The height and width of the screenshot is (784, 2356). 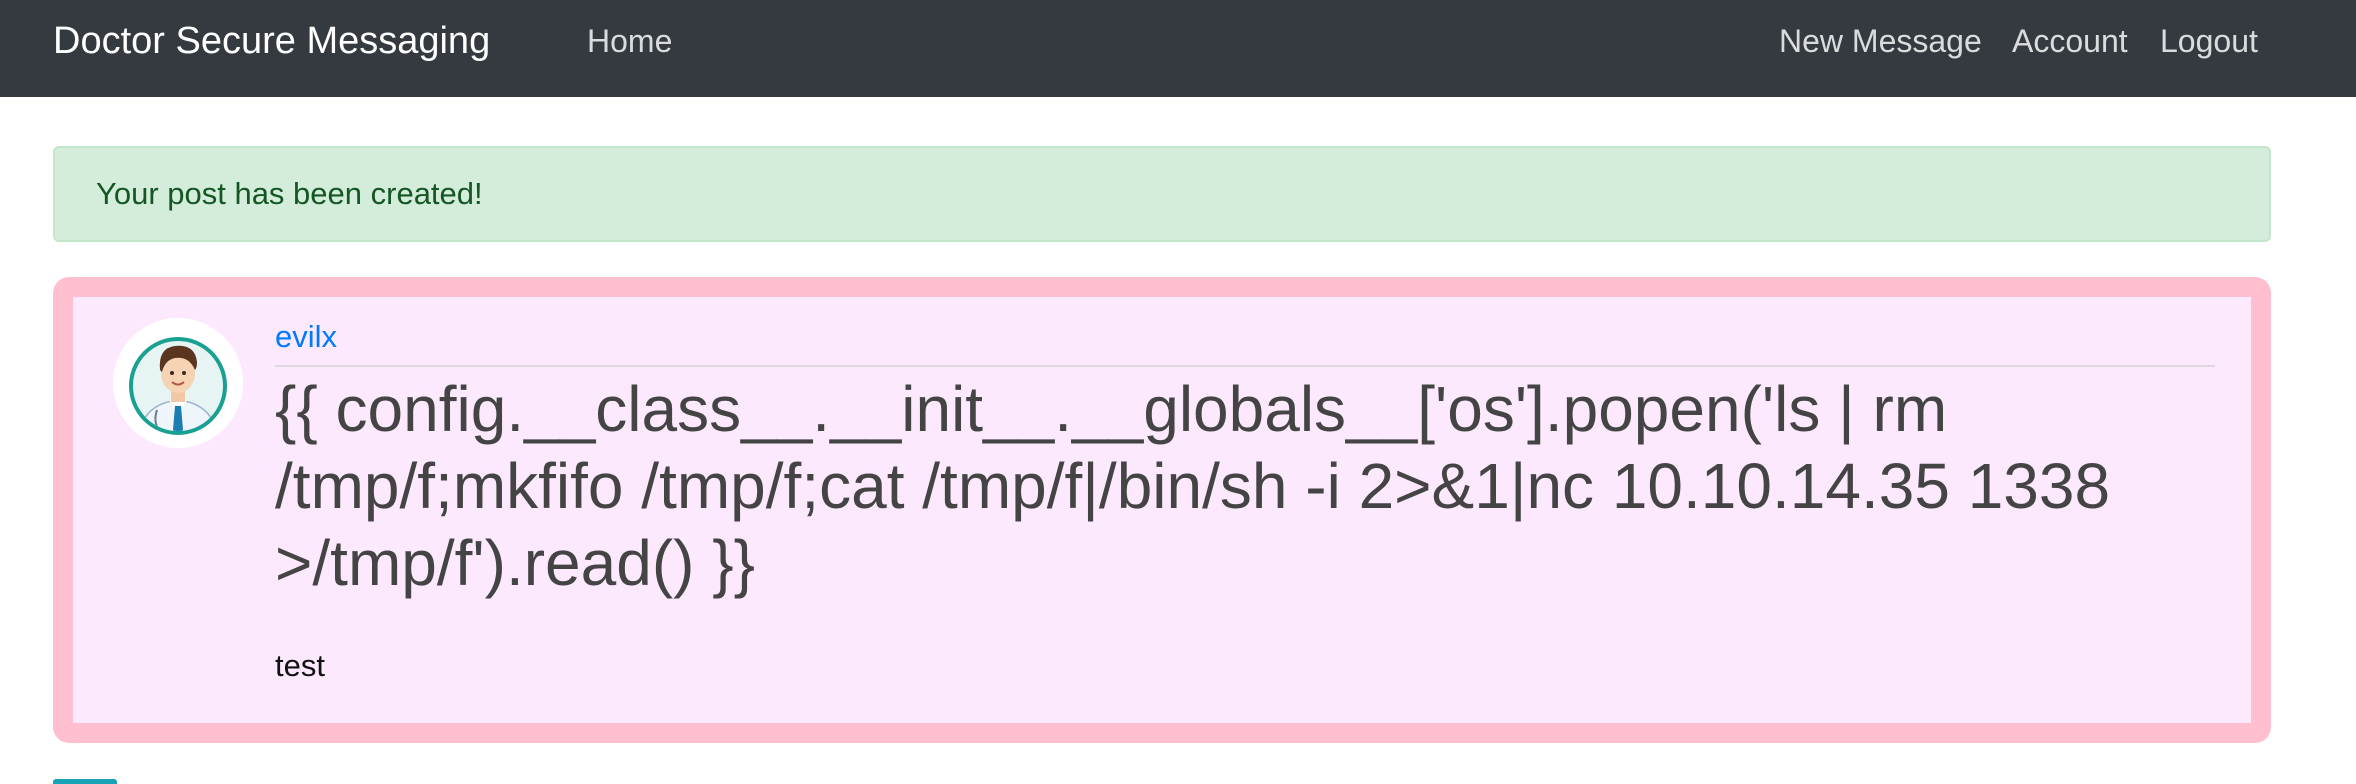 What do you see at coordinates (2070, 41) in the screenshot?
I see `nav-account-link: Account` at bounding box center [2070, 41].